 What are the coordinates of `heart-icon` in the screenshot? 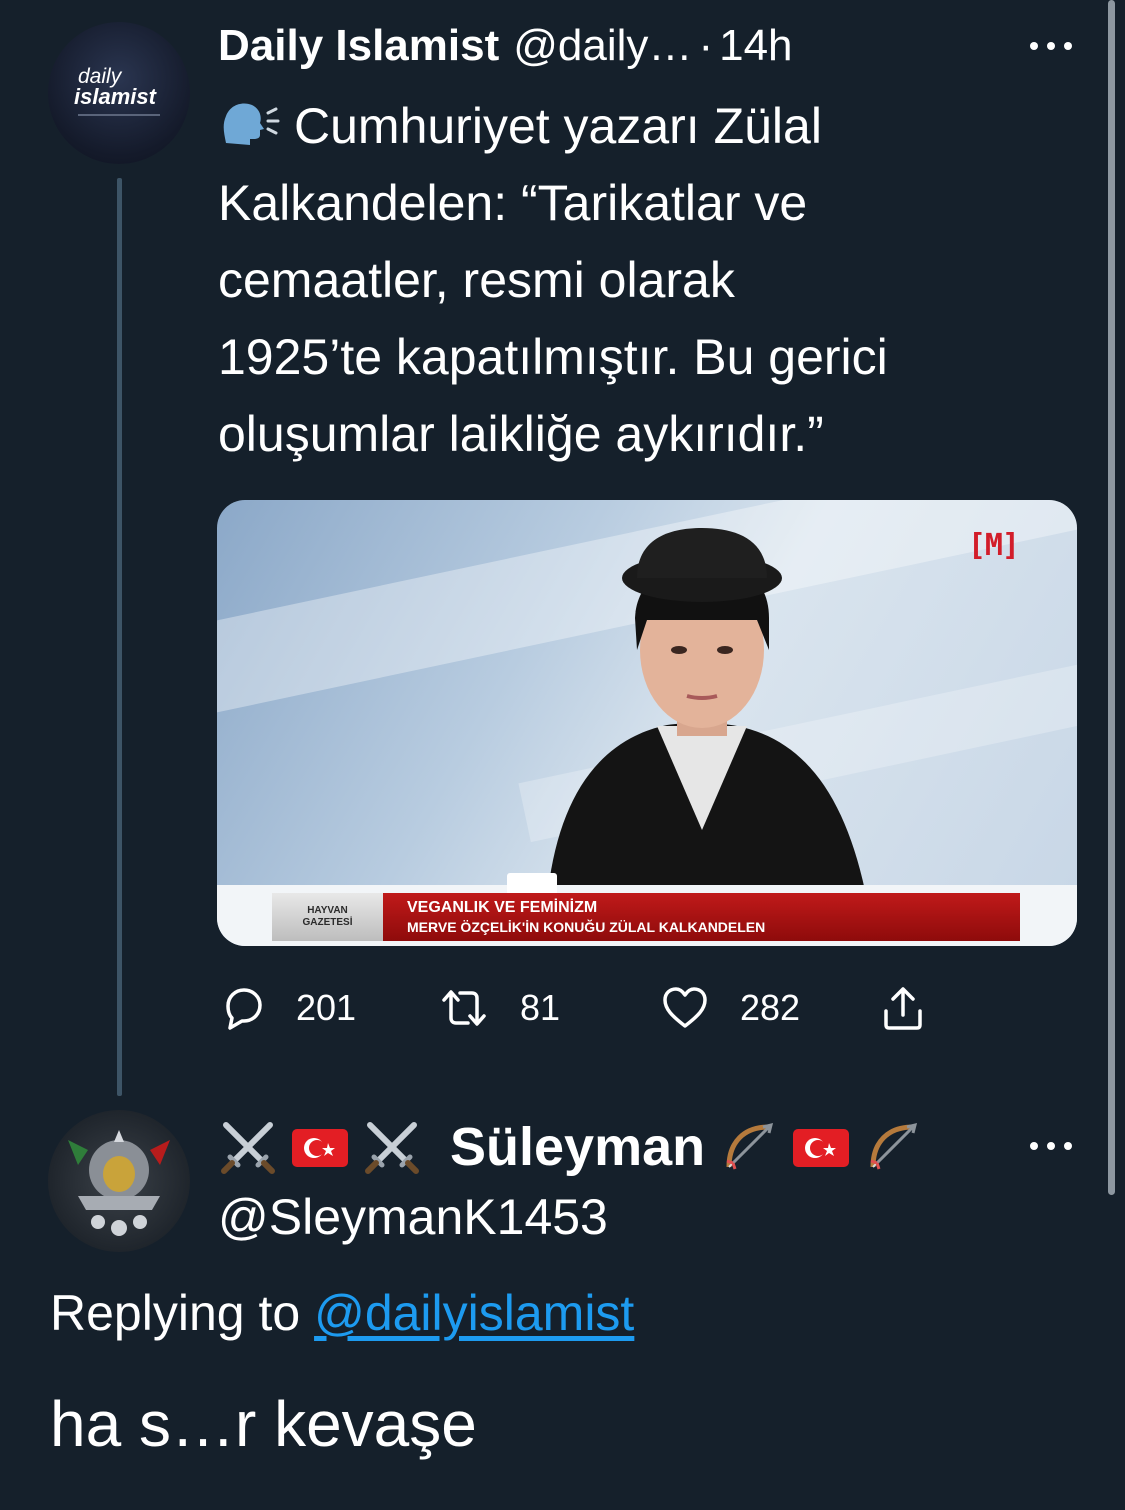 It's located at (685, 1007).